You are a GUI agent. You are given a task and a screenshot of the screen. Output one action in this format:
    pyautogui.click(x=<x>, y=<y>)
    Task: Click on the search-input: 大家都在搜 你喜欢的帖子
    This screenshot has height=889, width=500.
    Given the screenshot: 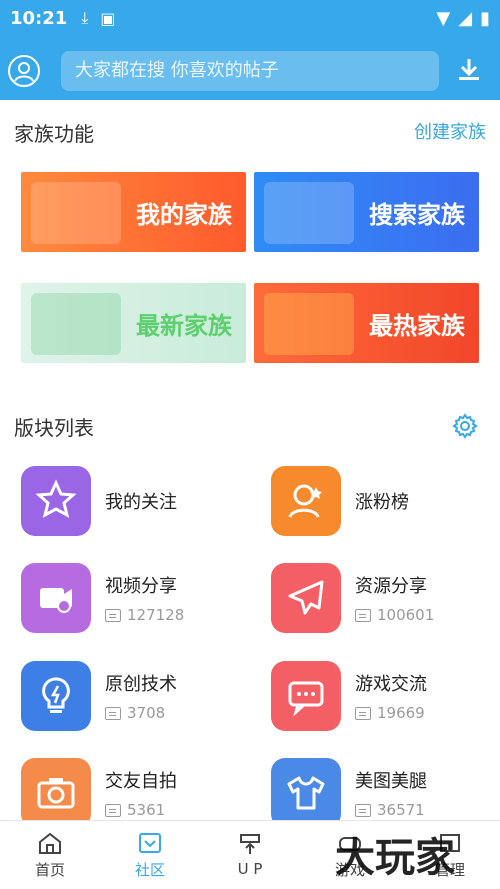 What is the action you would take?
    pyautogui.click(x=250, y=71)
    